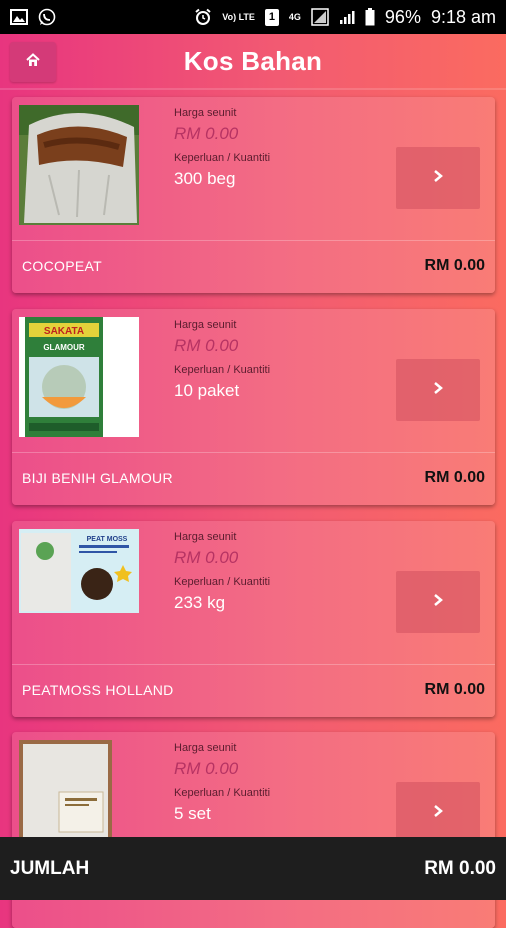  What do you see at coordinates (402, 16) in the screenshot?
I see `battery-level: 96%` at bounding box center [402, 16].